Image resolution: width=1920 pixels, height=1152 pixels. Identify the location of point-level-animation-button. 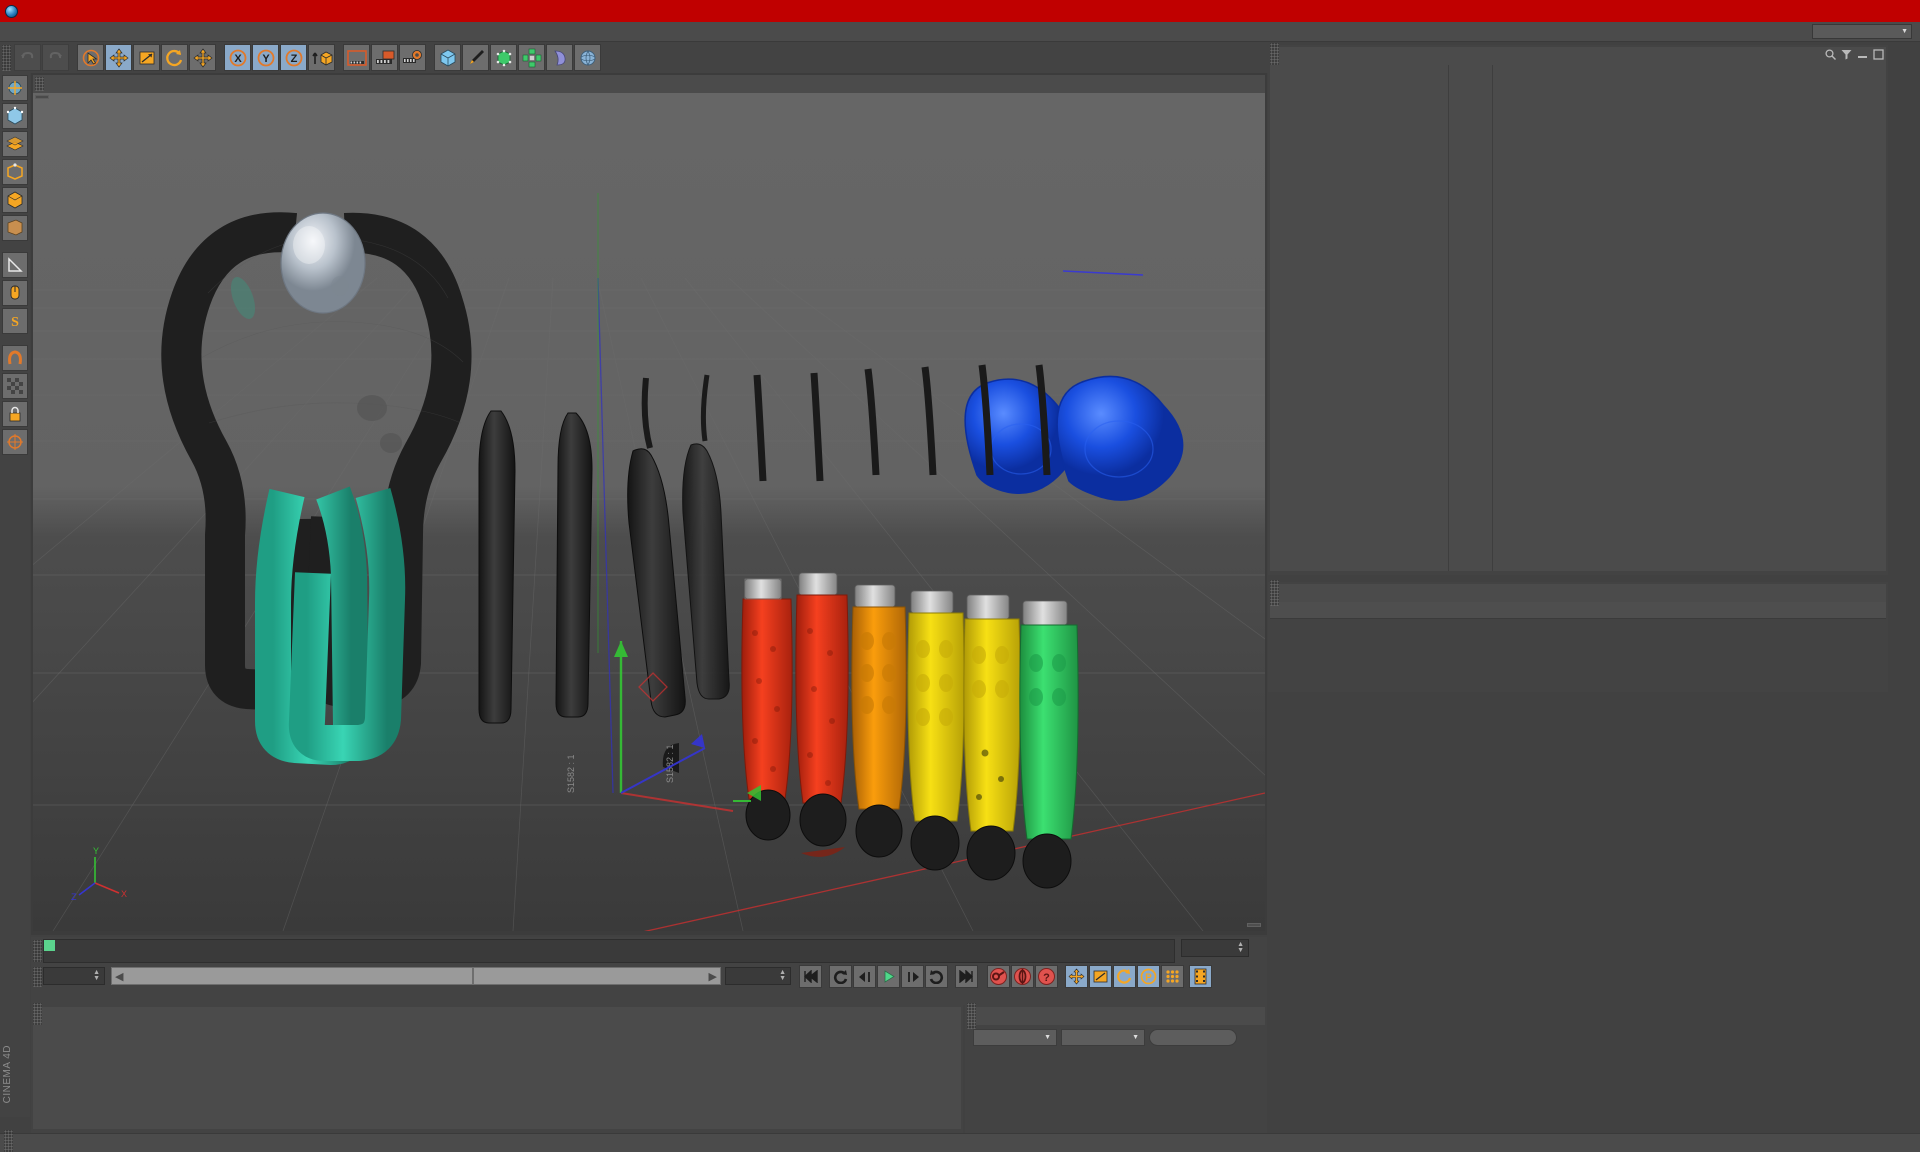
(1172, 976).